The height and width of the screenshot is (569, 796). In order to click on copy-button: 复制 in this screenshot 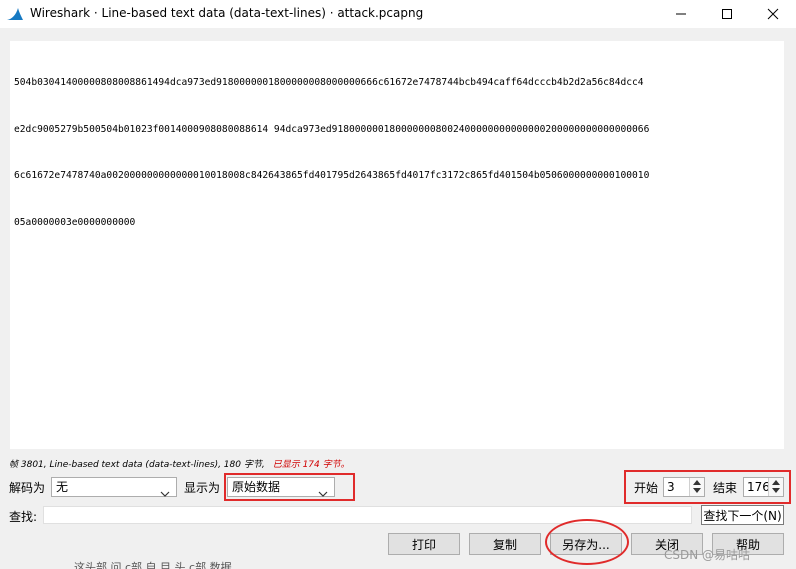, I will do `click(505, 544)`.